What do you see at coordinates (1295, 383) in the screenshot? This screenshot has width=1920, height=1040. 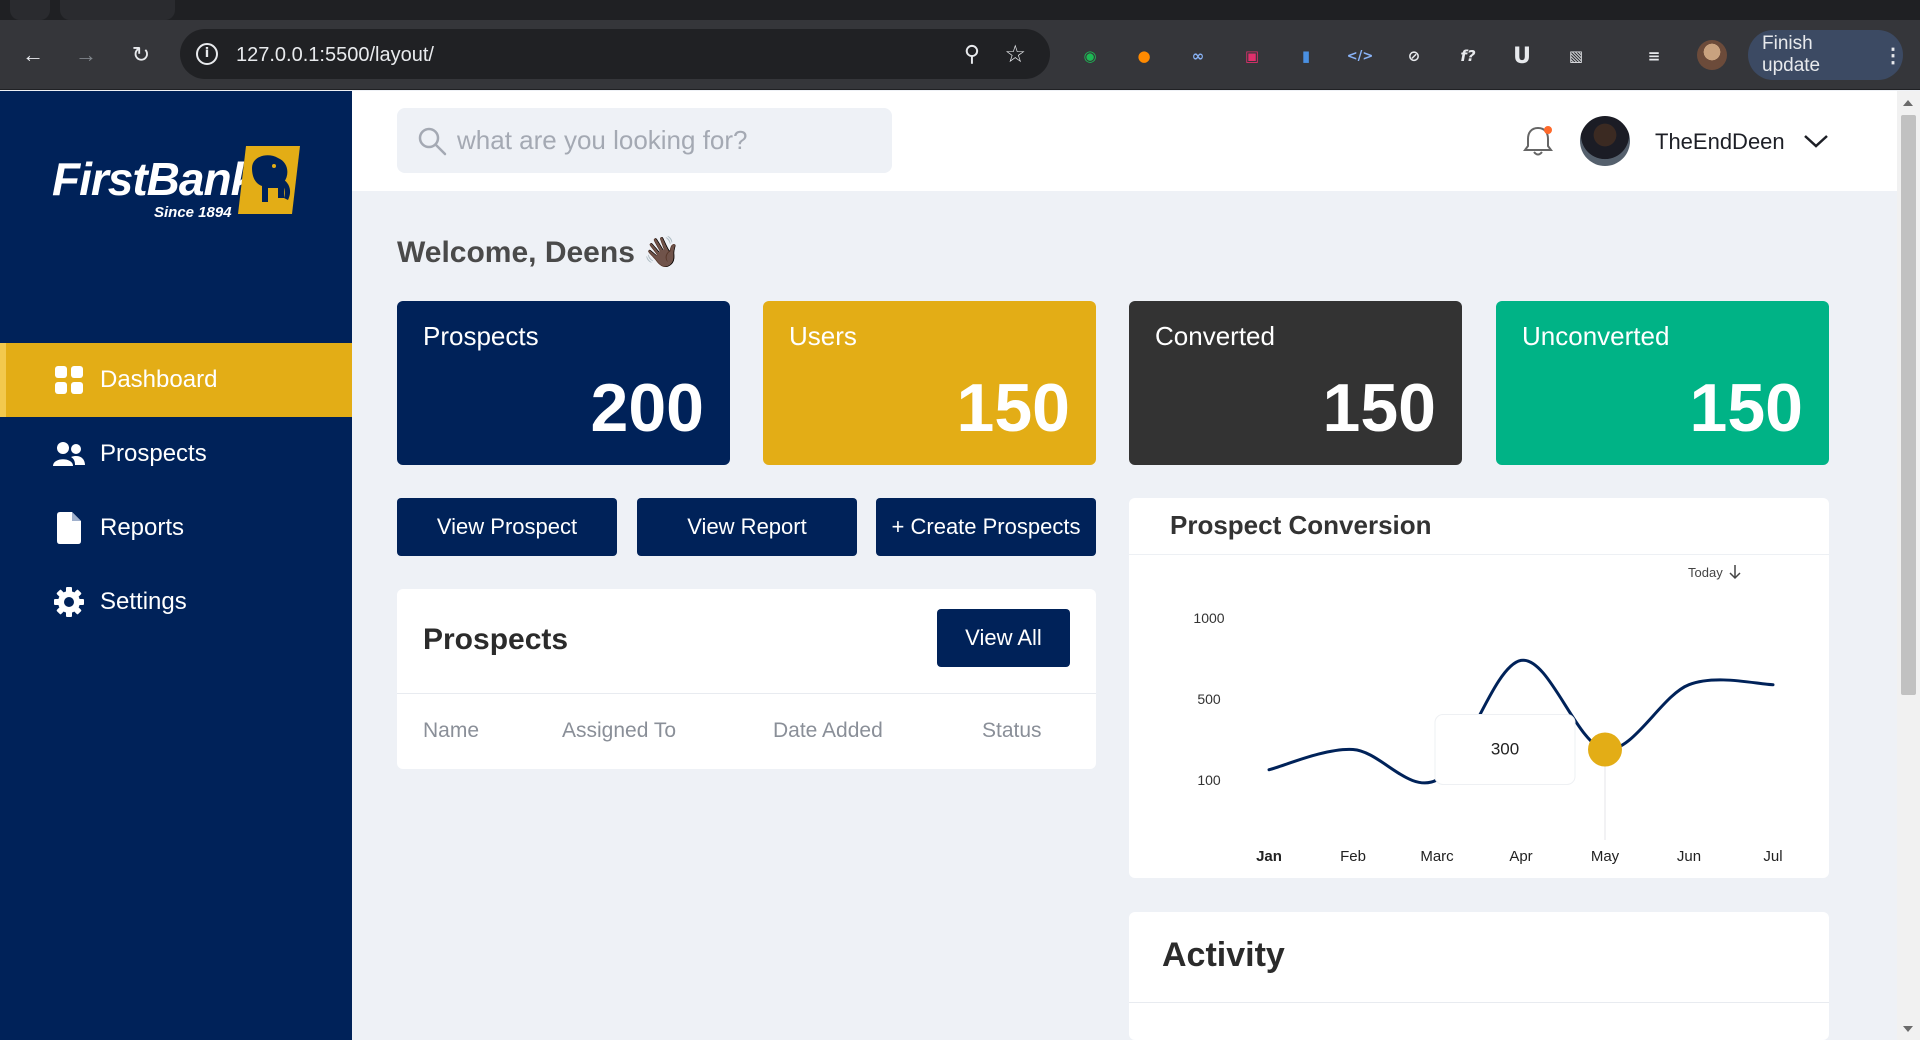 I see `converted-stat-card: Converted 150` at bounding box center [1295, 383].